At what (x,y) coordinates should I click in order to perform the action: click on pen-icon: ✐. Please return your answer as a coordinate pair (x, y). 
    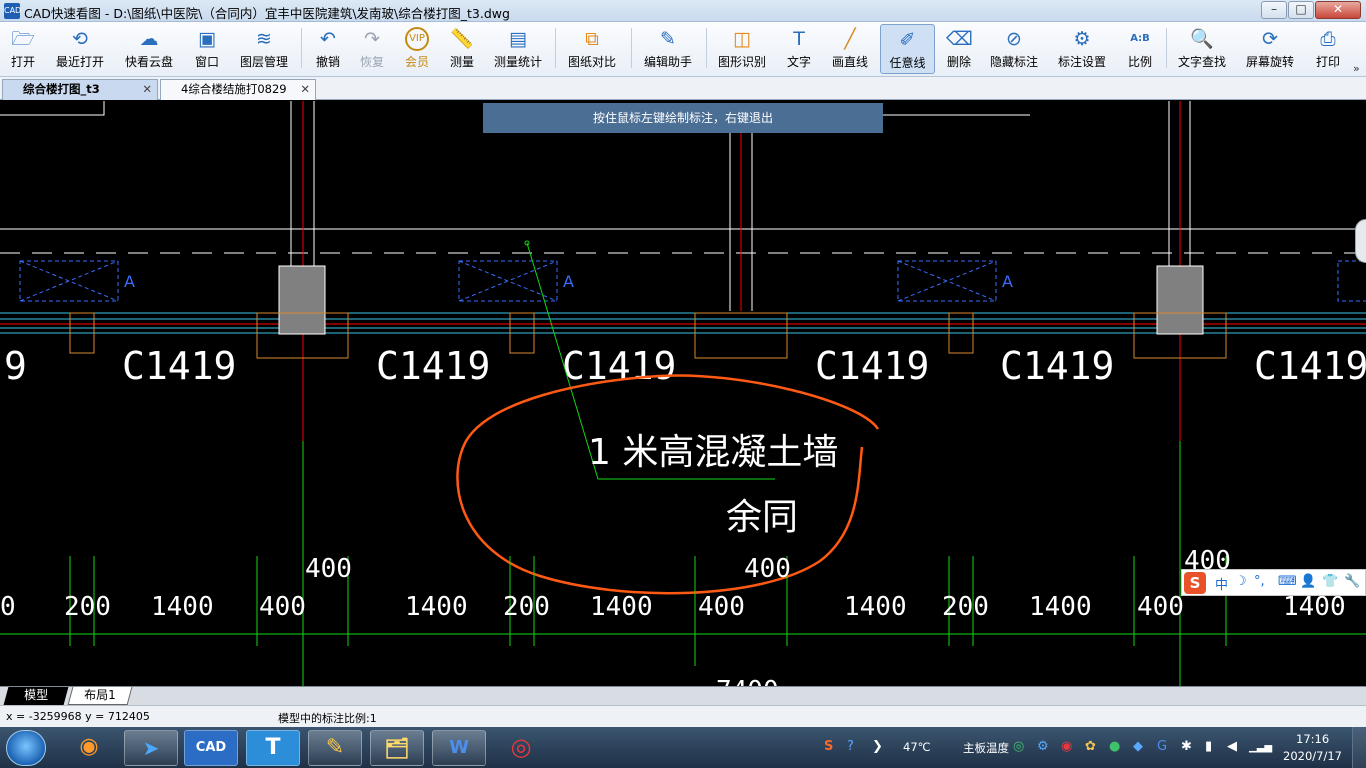
    Looking at the image, I should click on (907, 40).